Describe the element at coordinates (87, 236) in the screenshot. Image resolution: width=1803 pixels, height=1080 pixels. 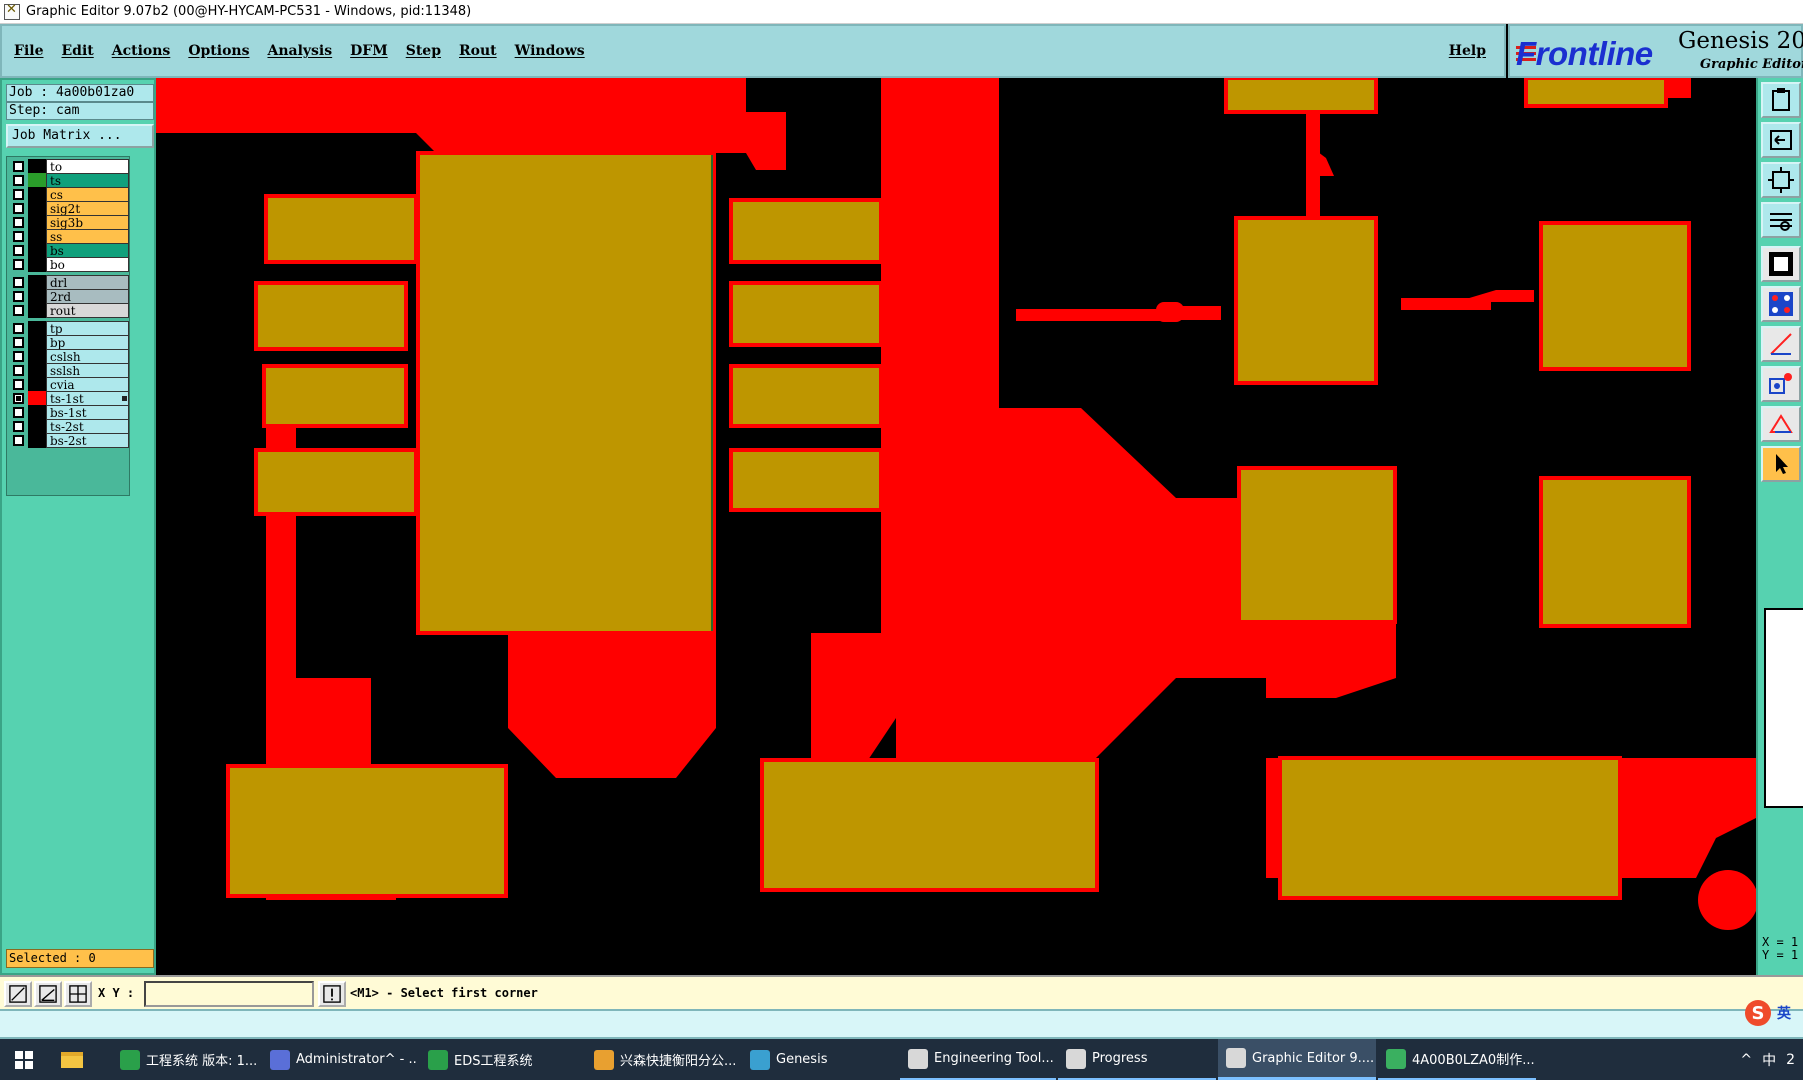
I see `layer-name: ss` at that location.